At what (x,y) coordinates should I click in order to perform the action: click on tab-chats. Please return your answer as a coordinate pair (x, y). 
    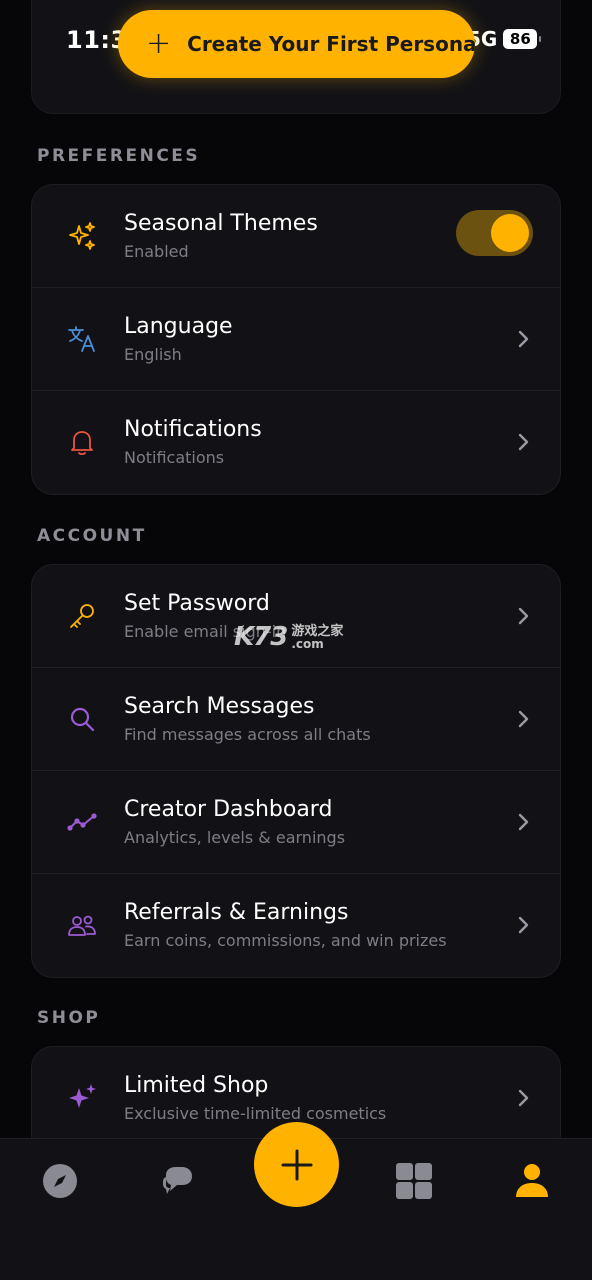
    Looking at the image, I should click on (178, 1181).